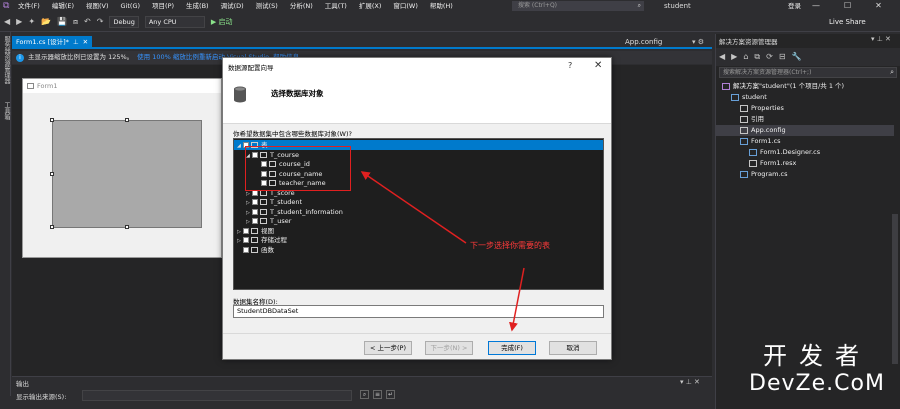 Image resolution: width=900 pixels, height=409 pixels. Describe the element at coordinates (370, 6) in the screenshot. I see `menu-item: 扩展(X)` at that location.